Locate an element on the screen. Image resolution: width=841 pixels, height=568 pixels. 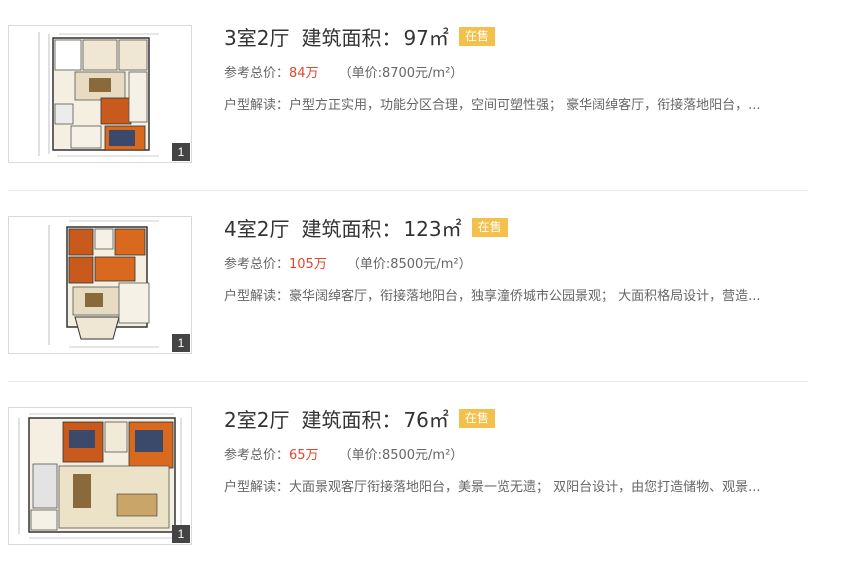
room-layout: 2室2厅 is located at coordinates (256, 420).